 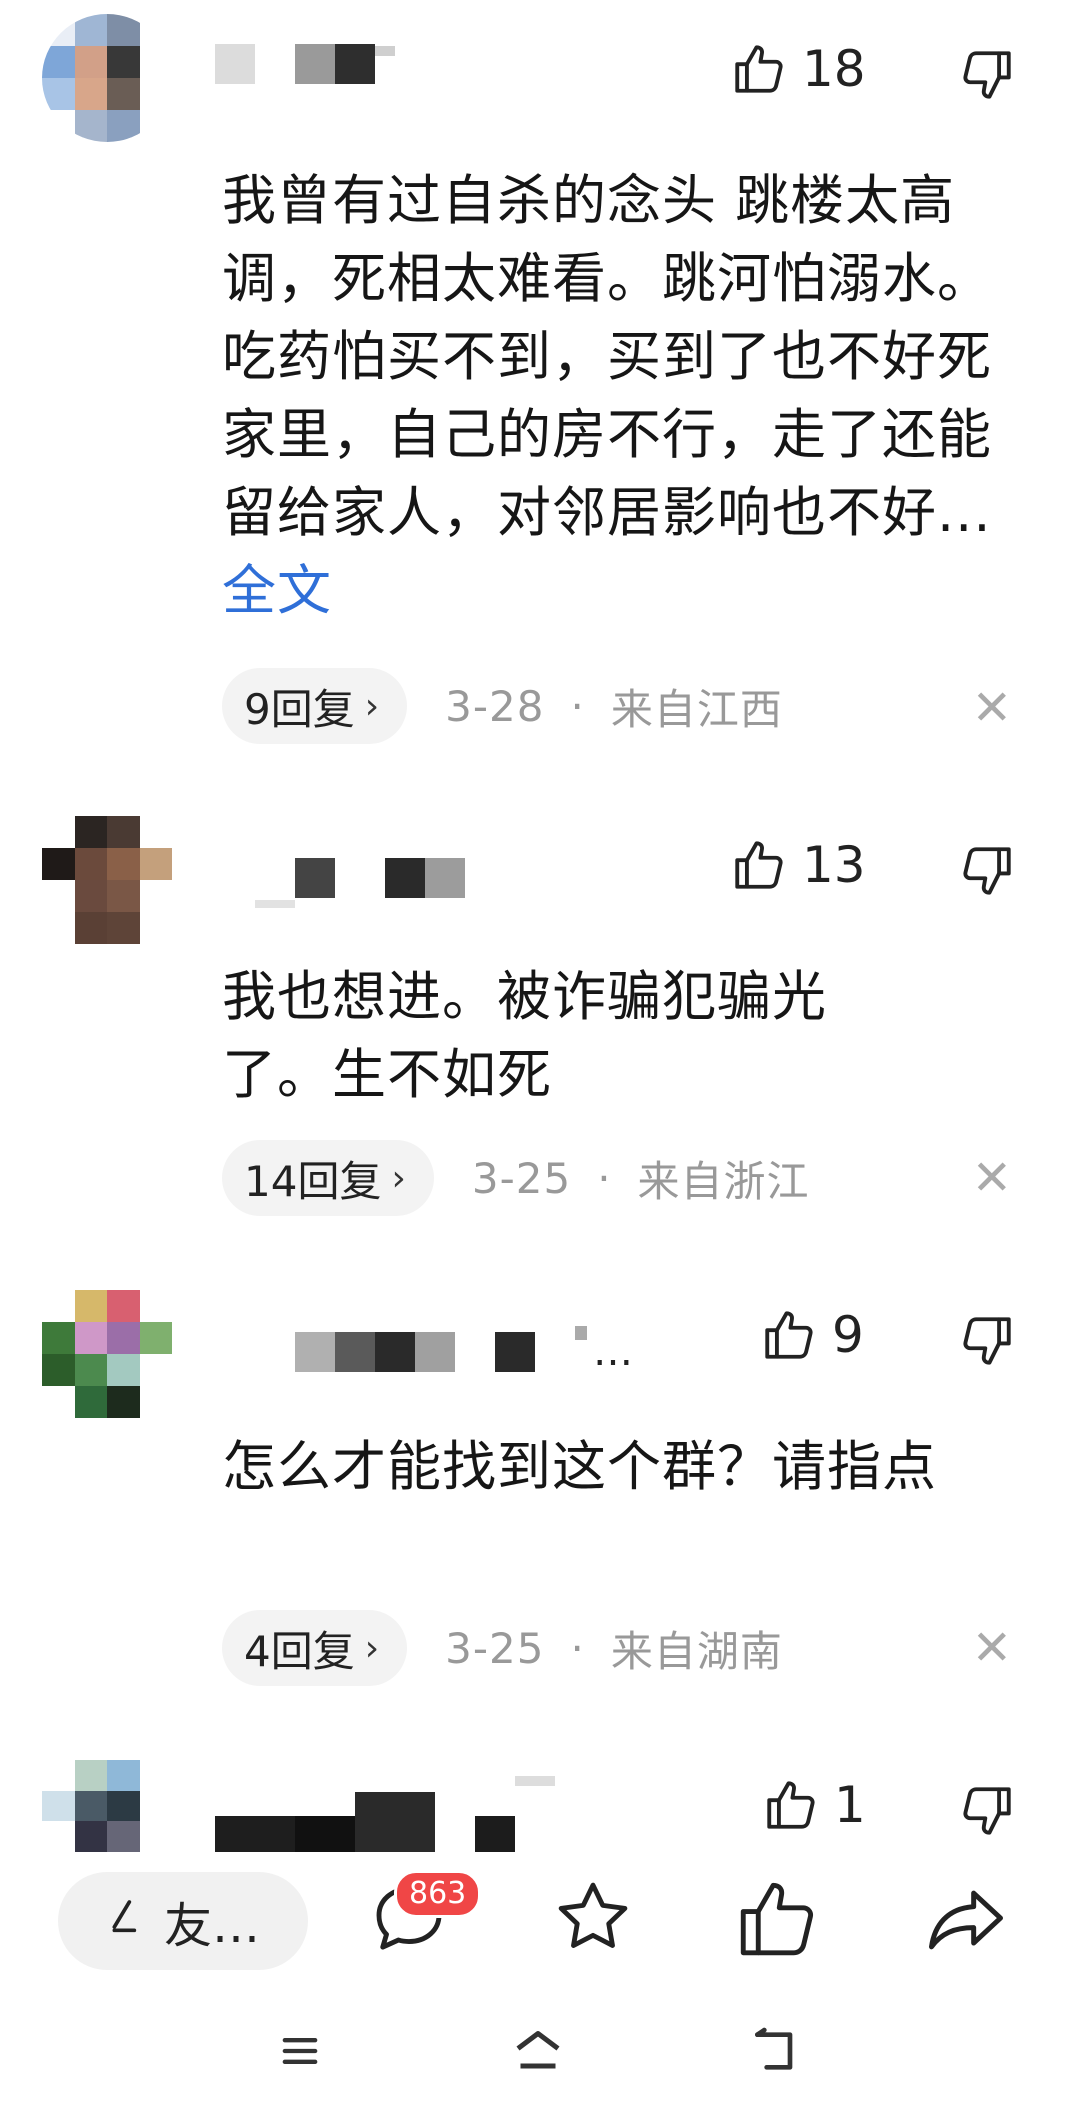 What do you see at coordinates (696, 709) in the screenshot?
I see `comment-location: 来自江西` at bounding box center [696, 709].